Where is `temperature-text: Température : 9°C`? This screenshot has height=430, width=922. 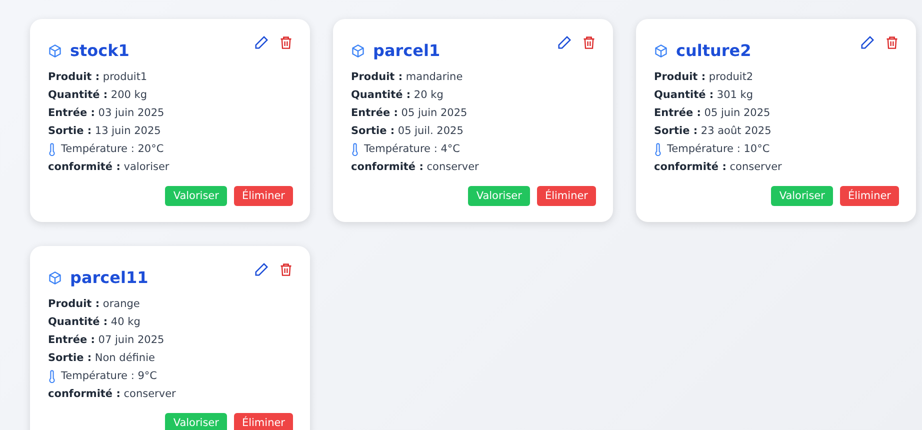
temperature-text: Température : 9°C is located at coordinates (109, 376).